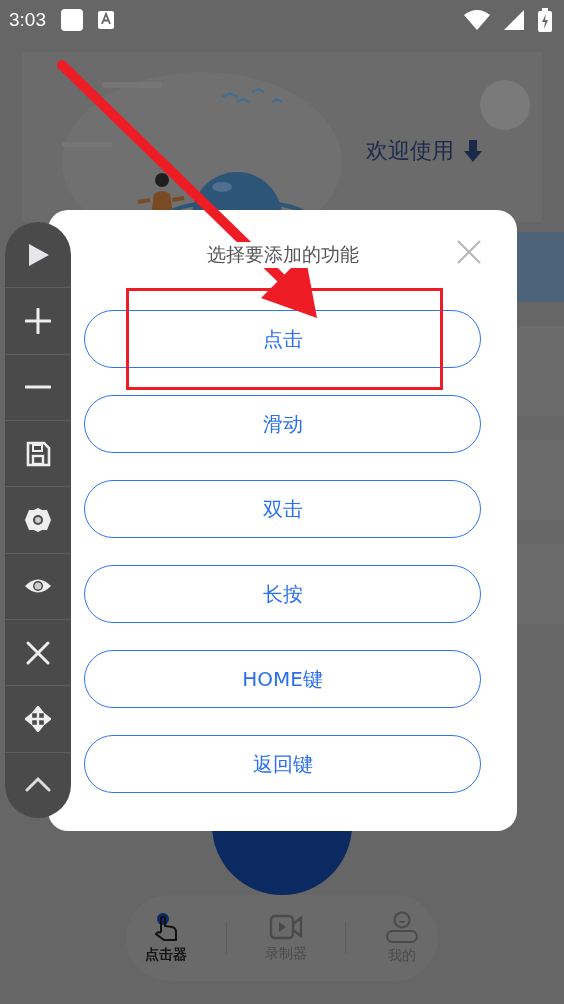  Describe the element at coordinates (282, 339) in the screenshot. I see `option-button: 点击` at that location.